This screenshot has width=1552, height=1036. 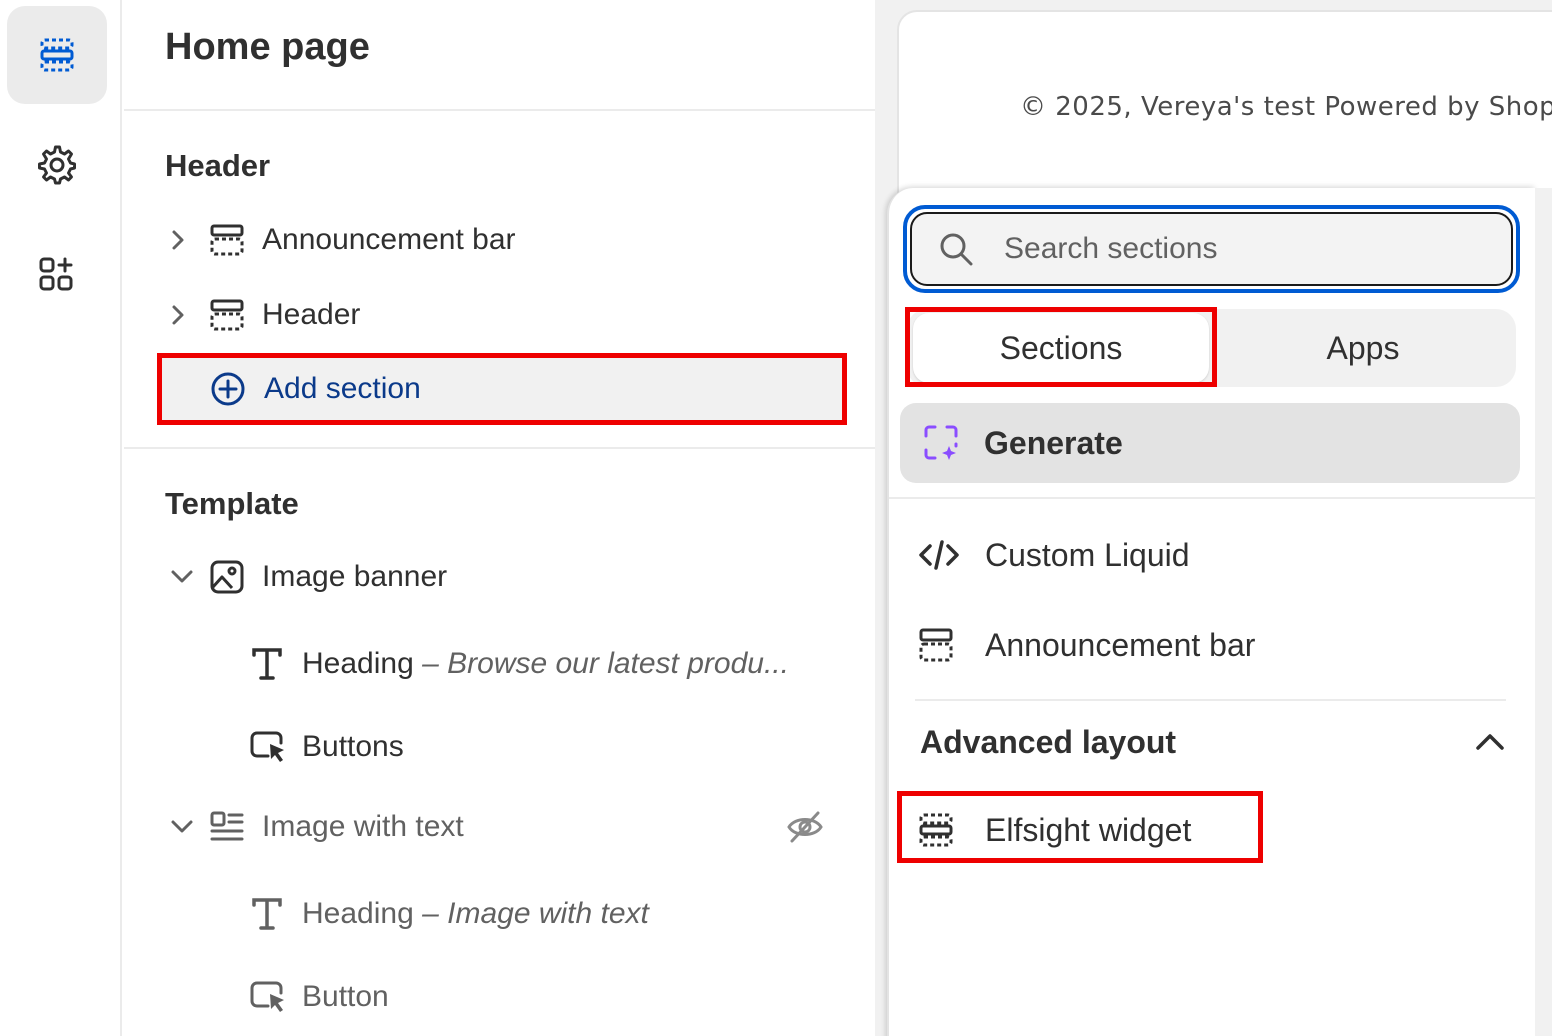 I want to click on header-section-icon, so click(x=236, y=315).